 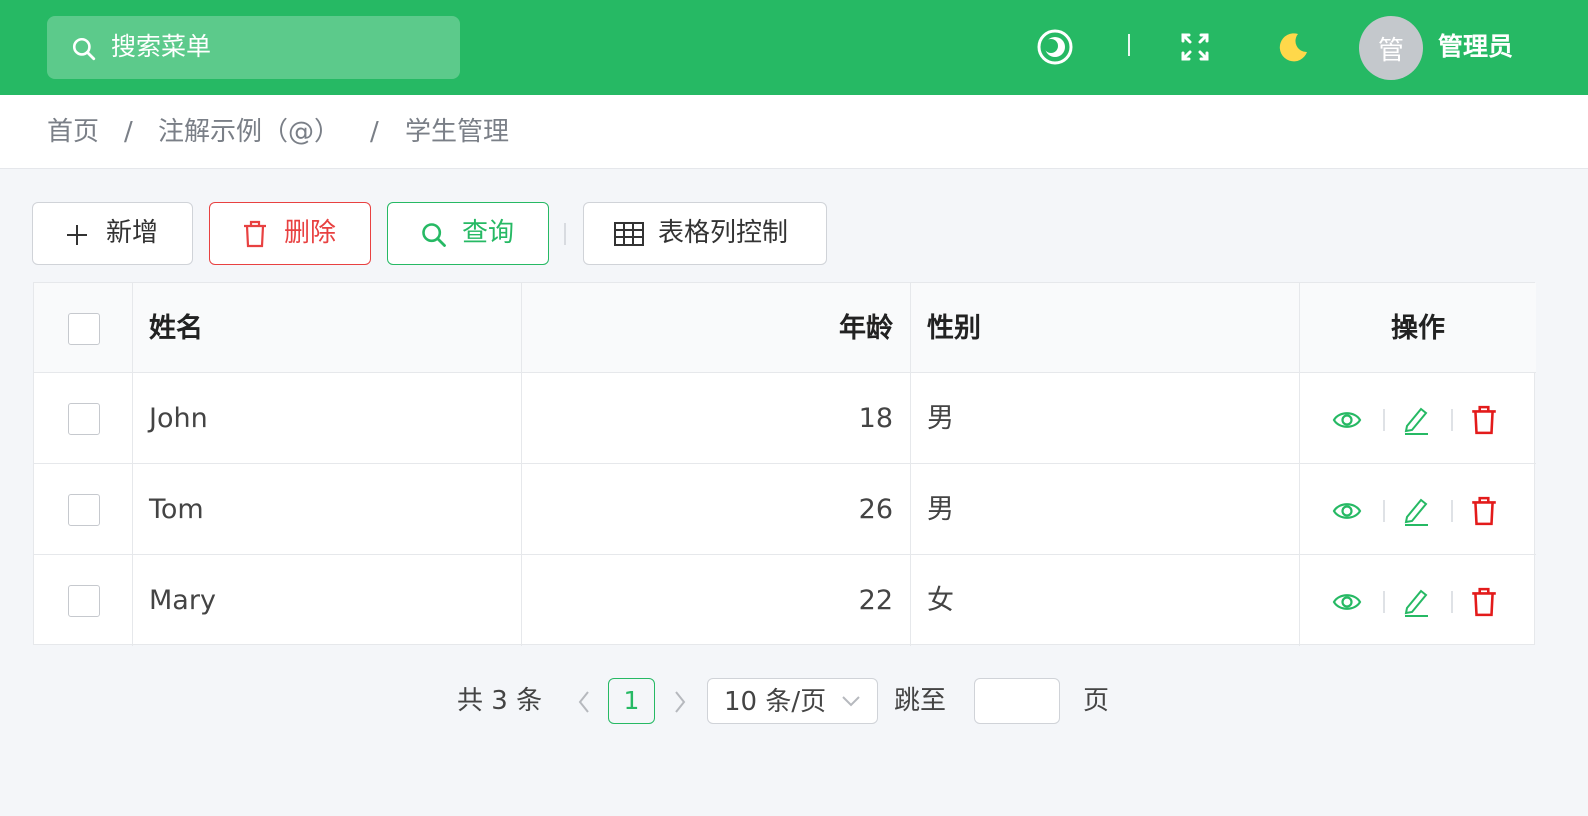 I want to click on pagination-total: 共 3 条, so click(x=500, y=701).